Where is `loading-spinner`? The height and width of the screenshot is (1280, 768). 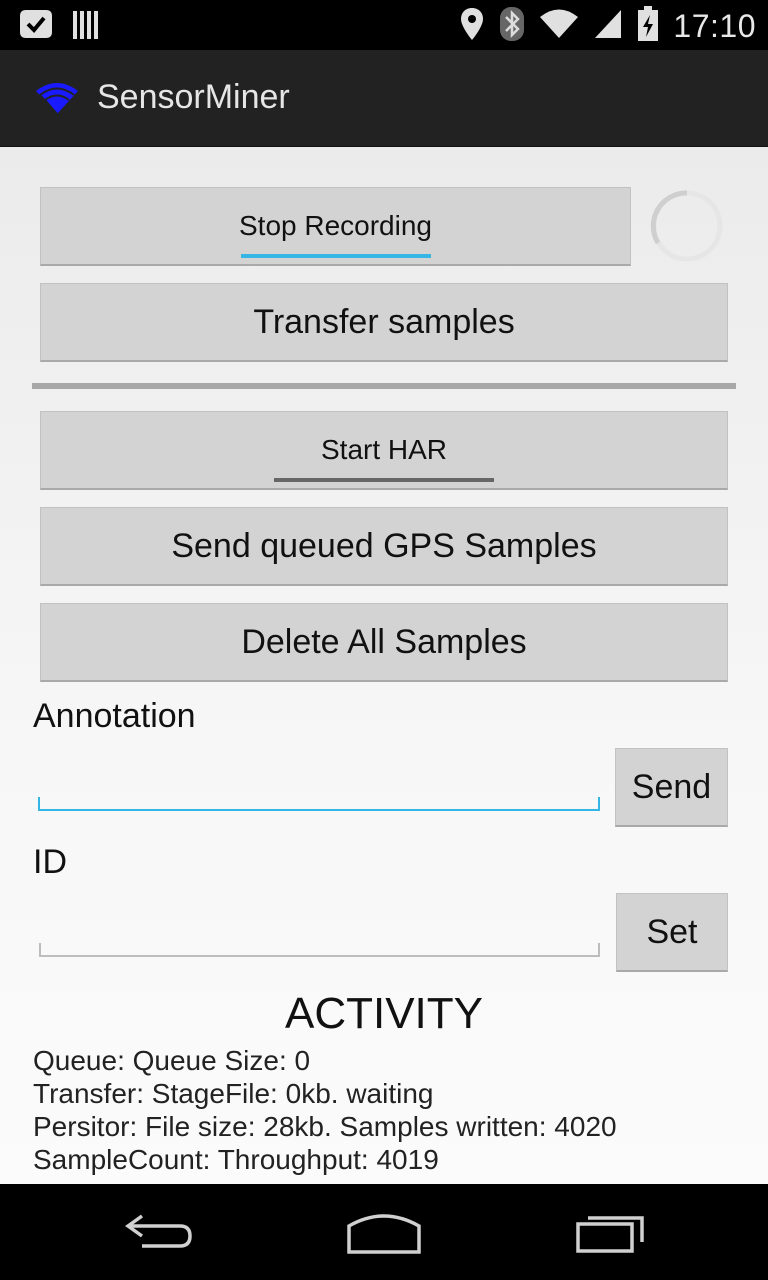 loading-spinner is located at coordinates (686, 226).